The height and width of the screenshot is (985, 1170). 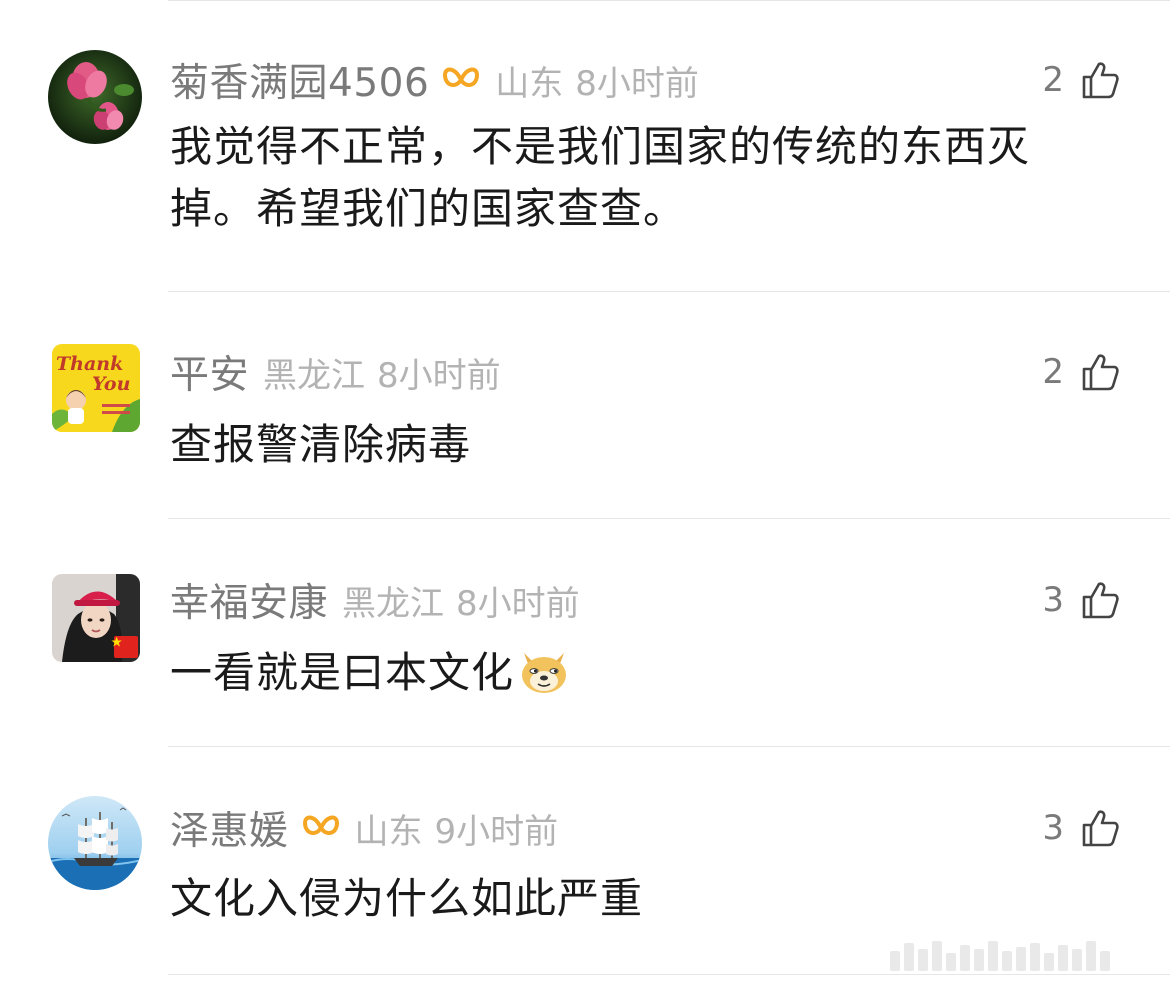 I want to click on comment-text: 我觉得不正常，不是我们国家的传统的东西灭掉。希望我们的国家查查。, so click(x=600, y=177).